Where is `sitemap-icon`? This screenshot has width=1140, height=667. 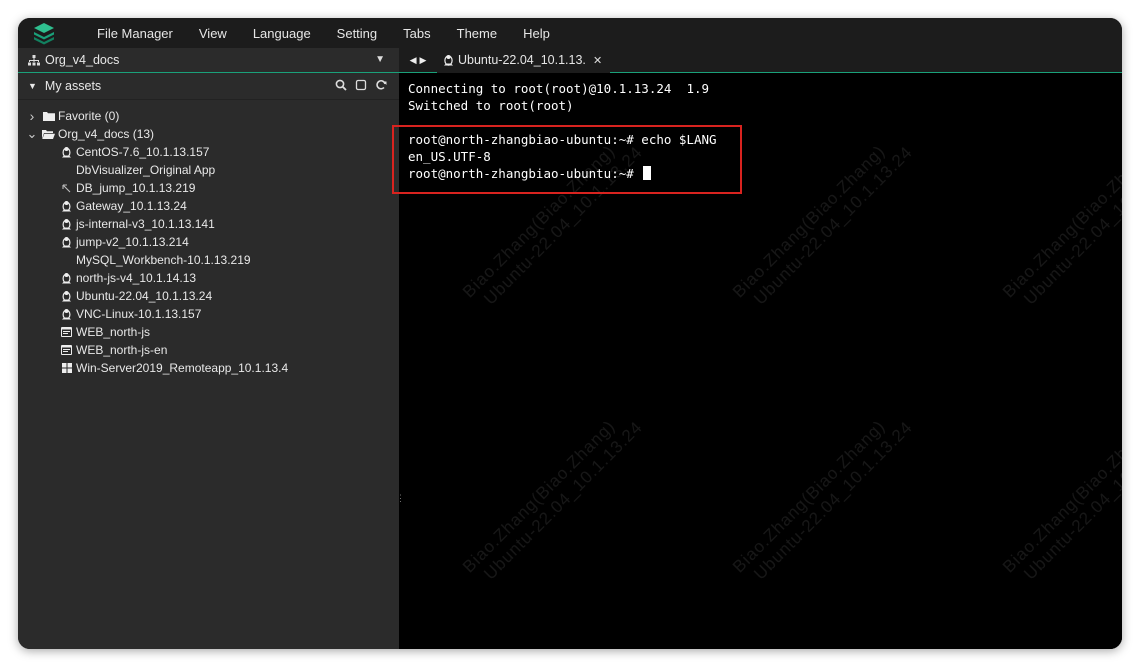
sitemap-icon is located at coordinates (34, 60).